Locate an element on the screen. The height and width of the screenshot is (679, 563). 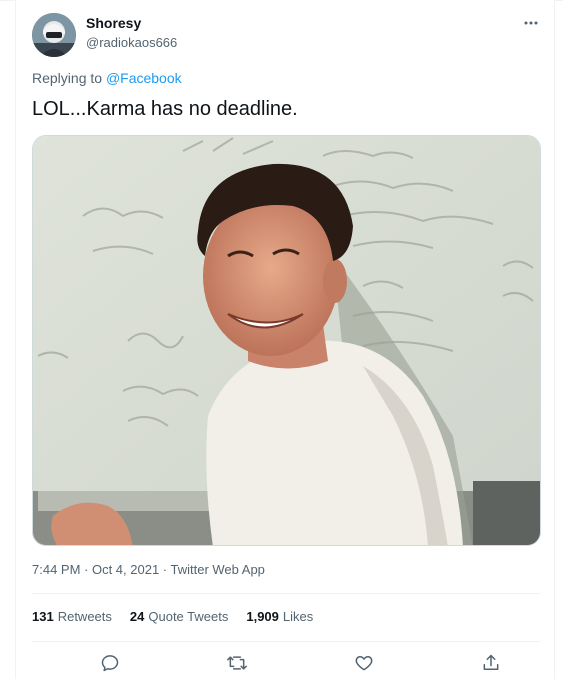
retweet-button is located at coordinates (237, 663).